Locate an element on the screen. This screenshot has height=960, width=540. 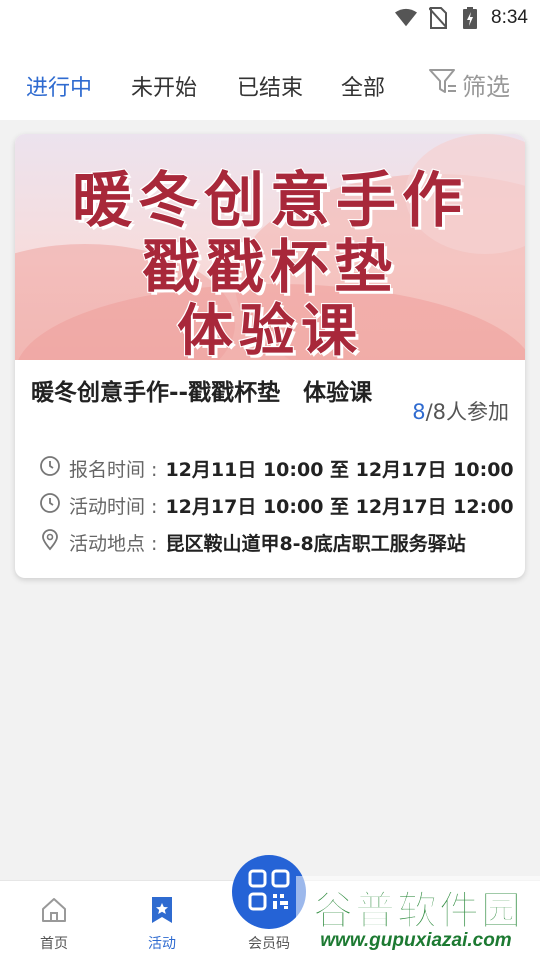
home-icon is located at coordinates (54, 910).